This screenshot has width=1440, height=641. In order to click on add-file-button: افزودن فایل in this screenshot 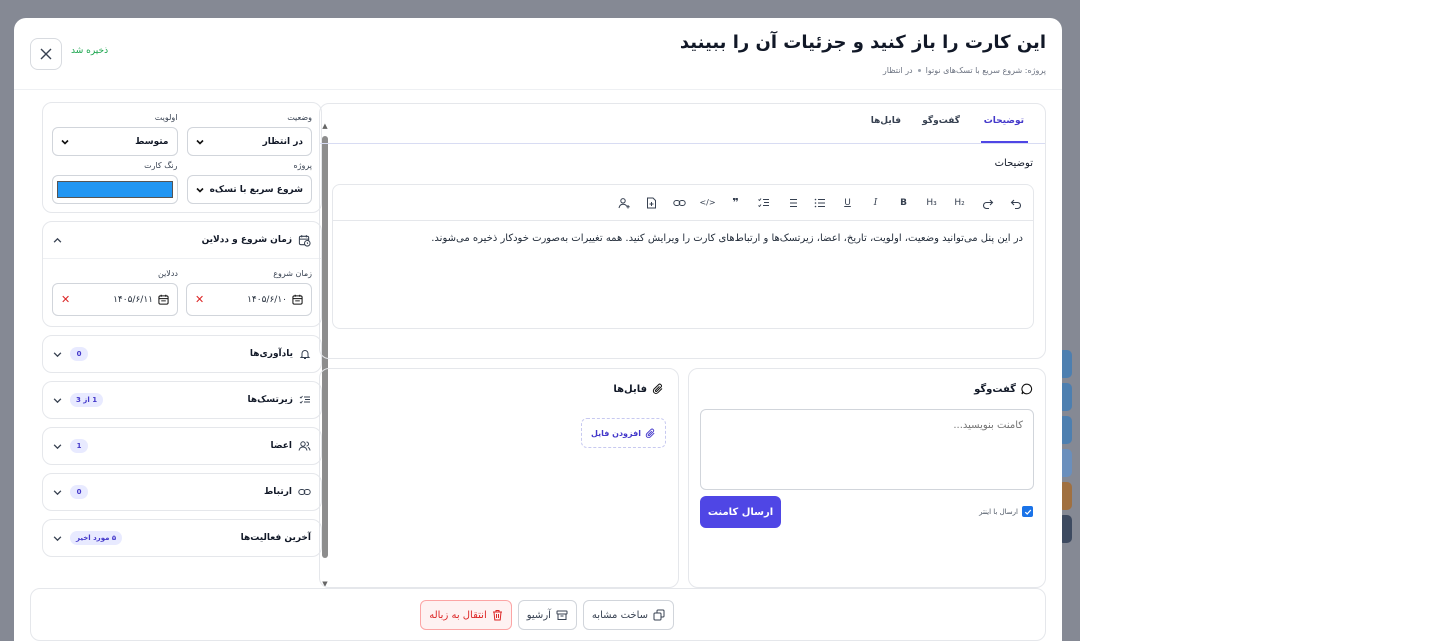, I will do `click(623, 433)`.